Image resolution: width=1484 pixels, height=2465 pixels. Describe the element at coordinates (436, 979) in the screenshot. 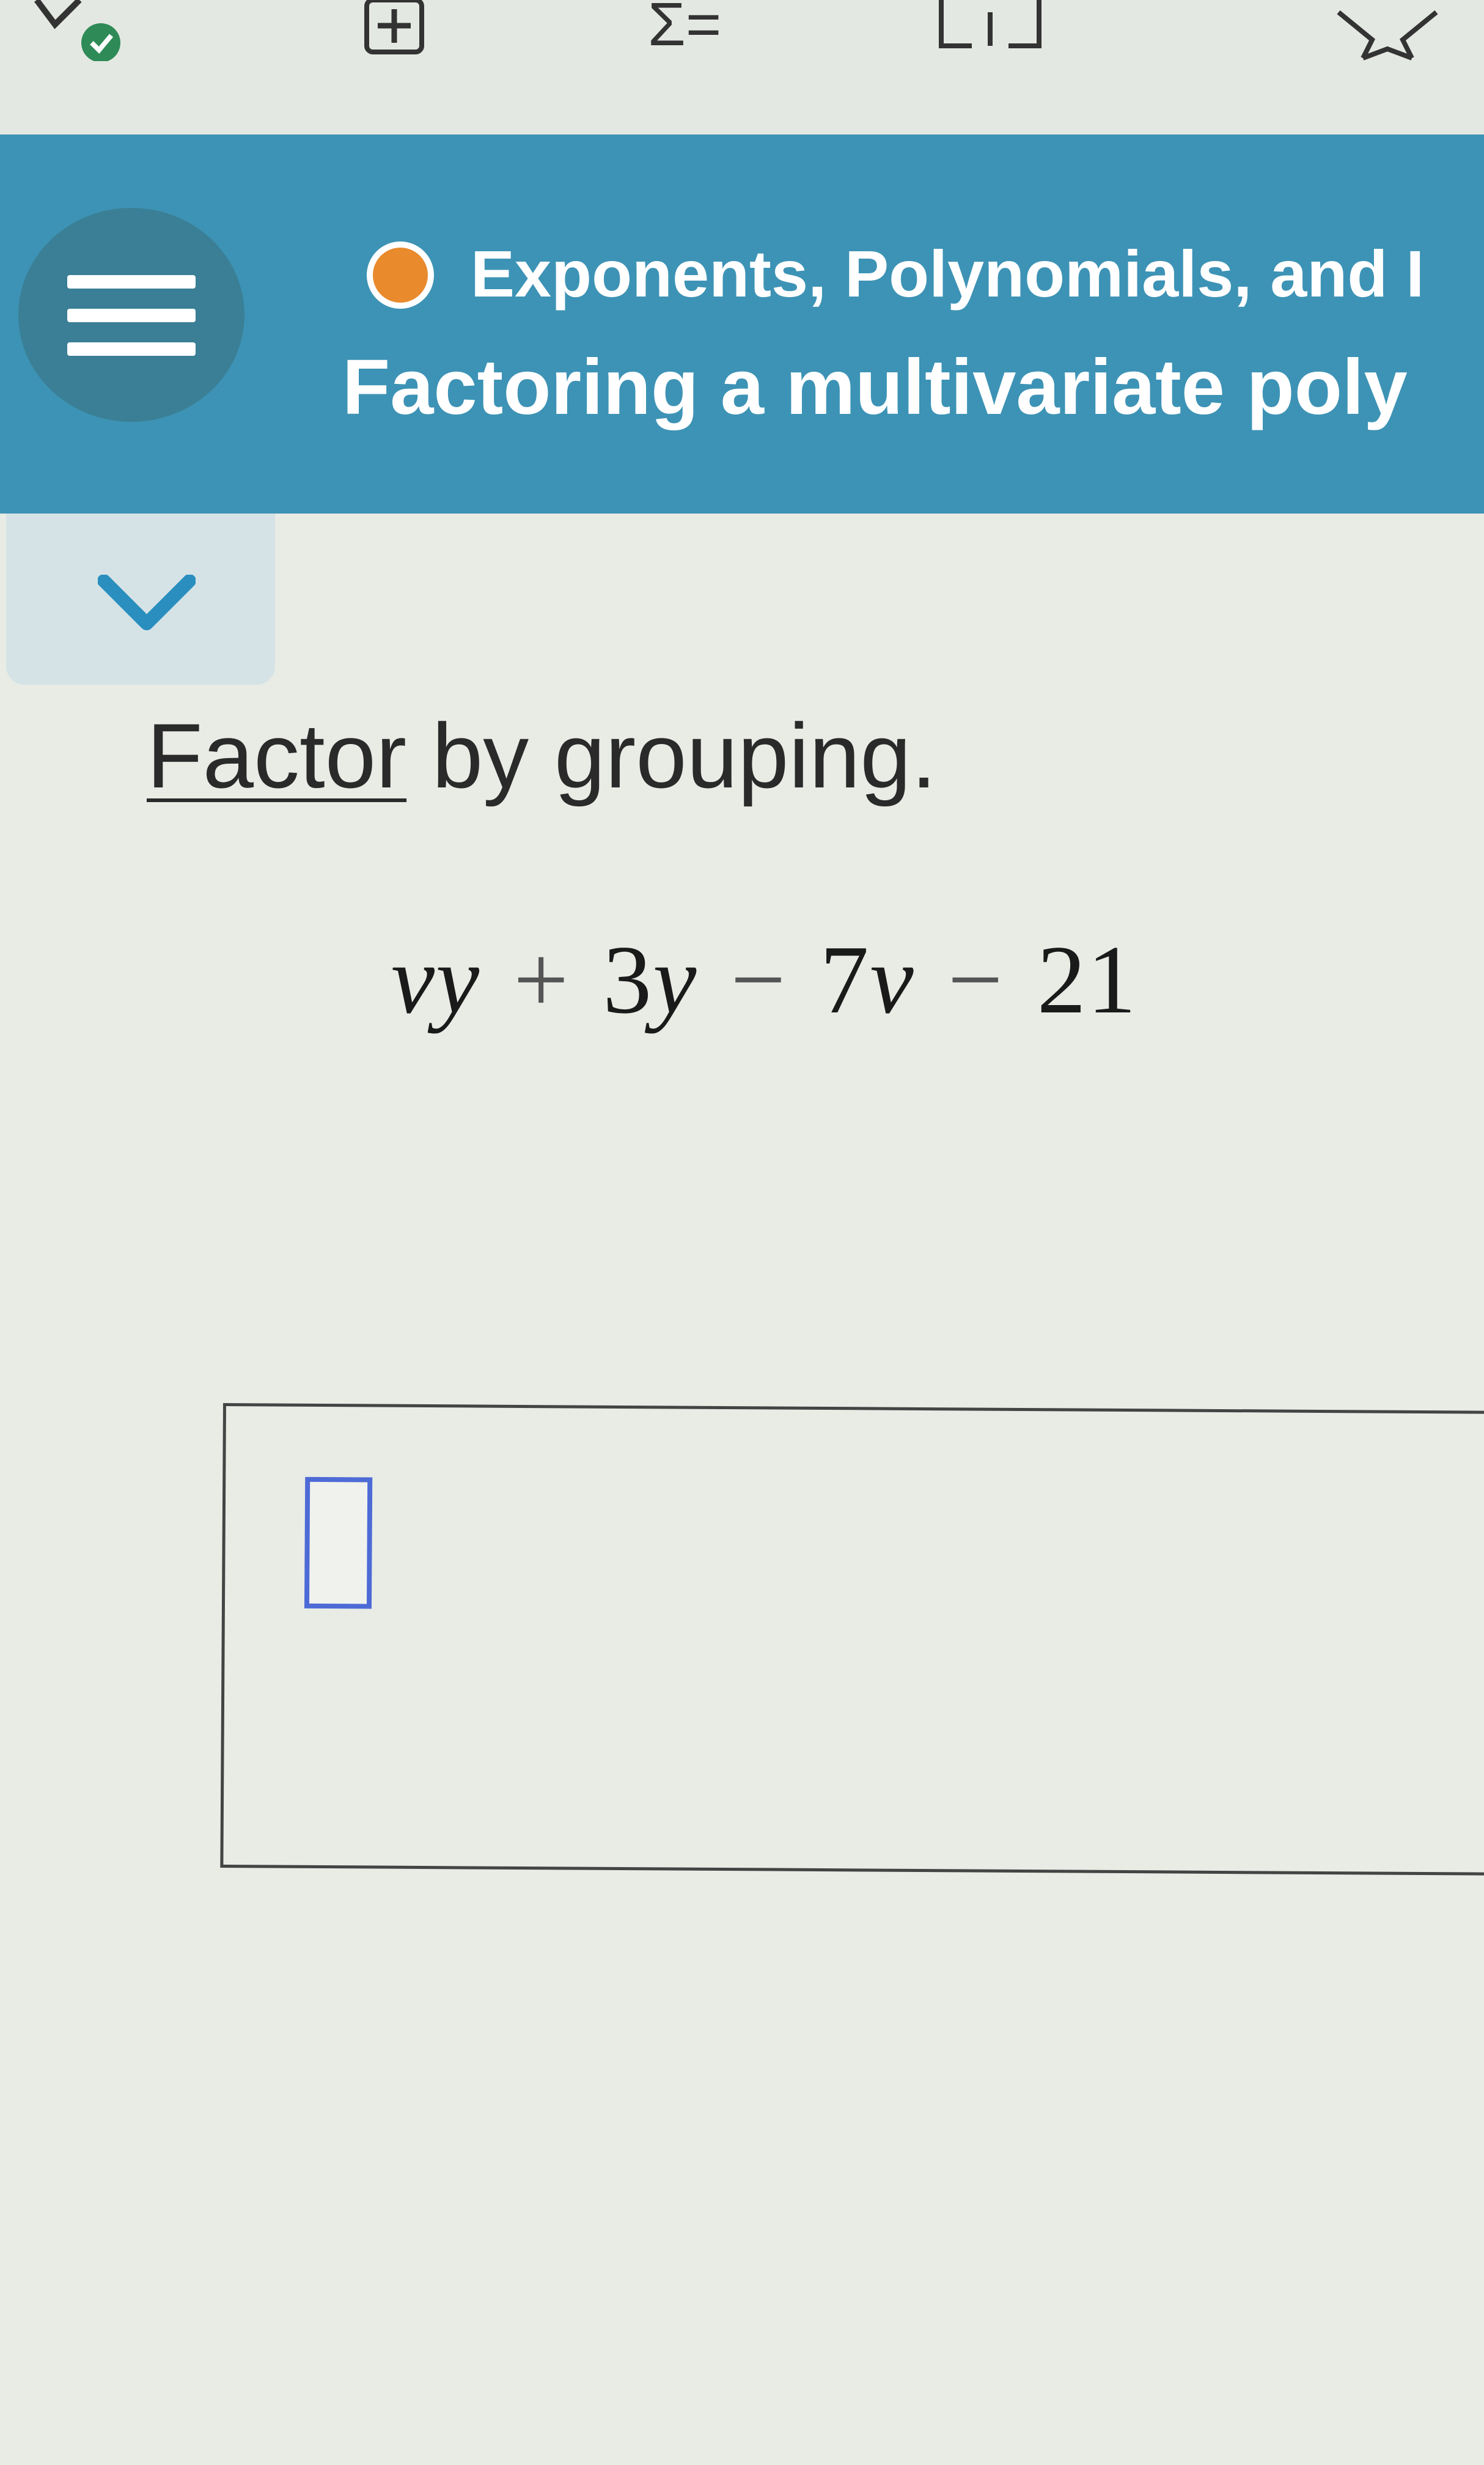

I see `term-vy: vy` at that location.